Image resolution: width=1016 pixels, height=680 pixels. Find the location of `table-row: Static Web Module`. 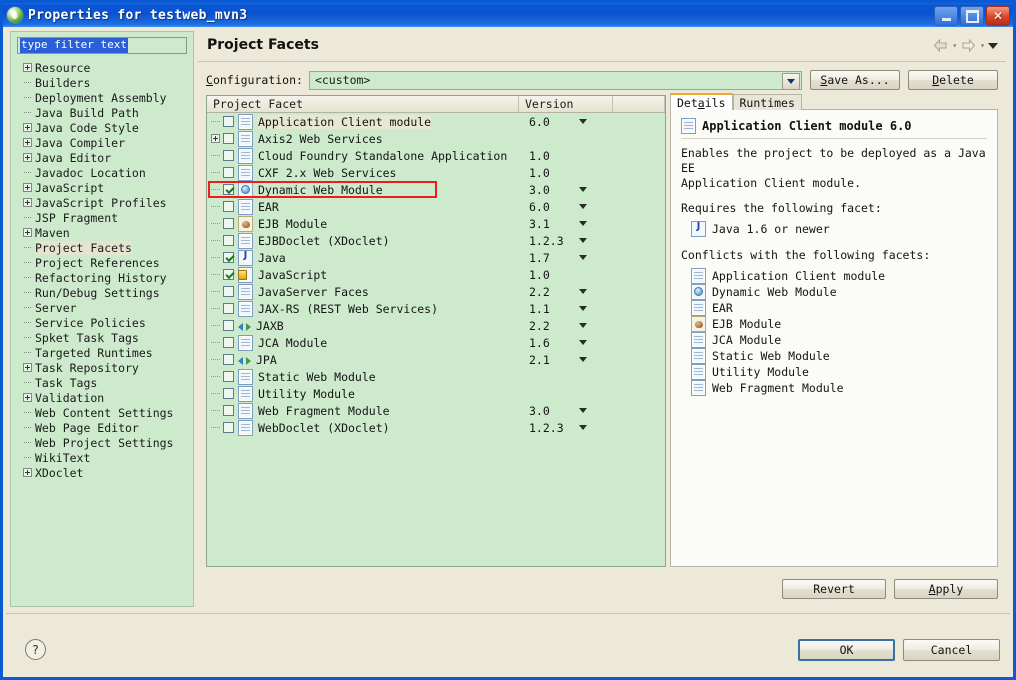

table-row: Static Web Module is located at coordinates (436, 376).